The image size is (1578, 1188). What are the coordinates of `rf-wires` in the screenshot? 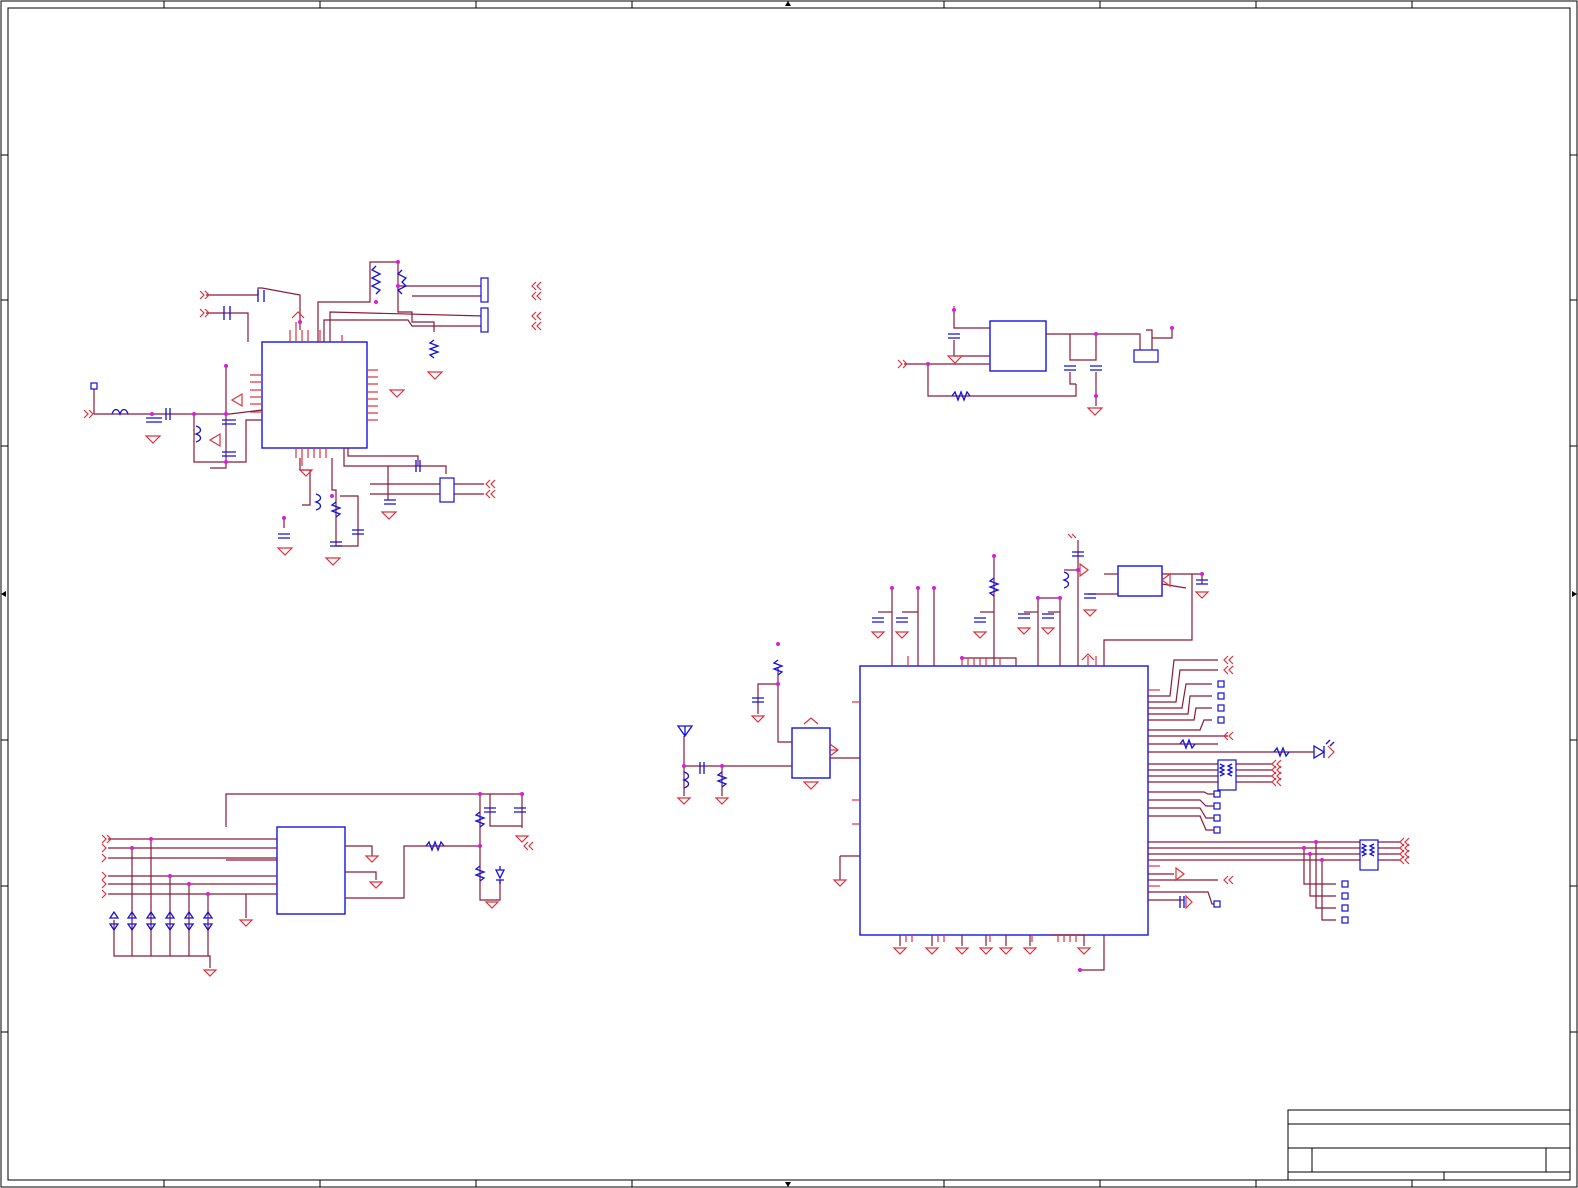 It's located at (289, 404).